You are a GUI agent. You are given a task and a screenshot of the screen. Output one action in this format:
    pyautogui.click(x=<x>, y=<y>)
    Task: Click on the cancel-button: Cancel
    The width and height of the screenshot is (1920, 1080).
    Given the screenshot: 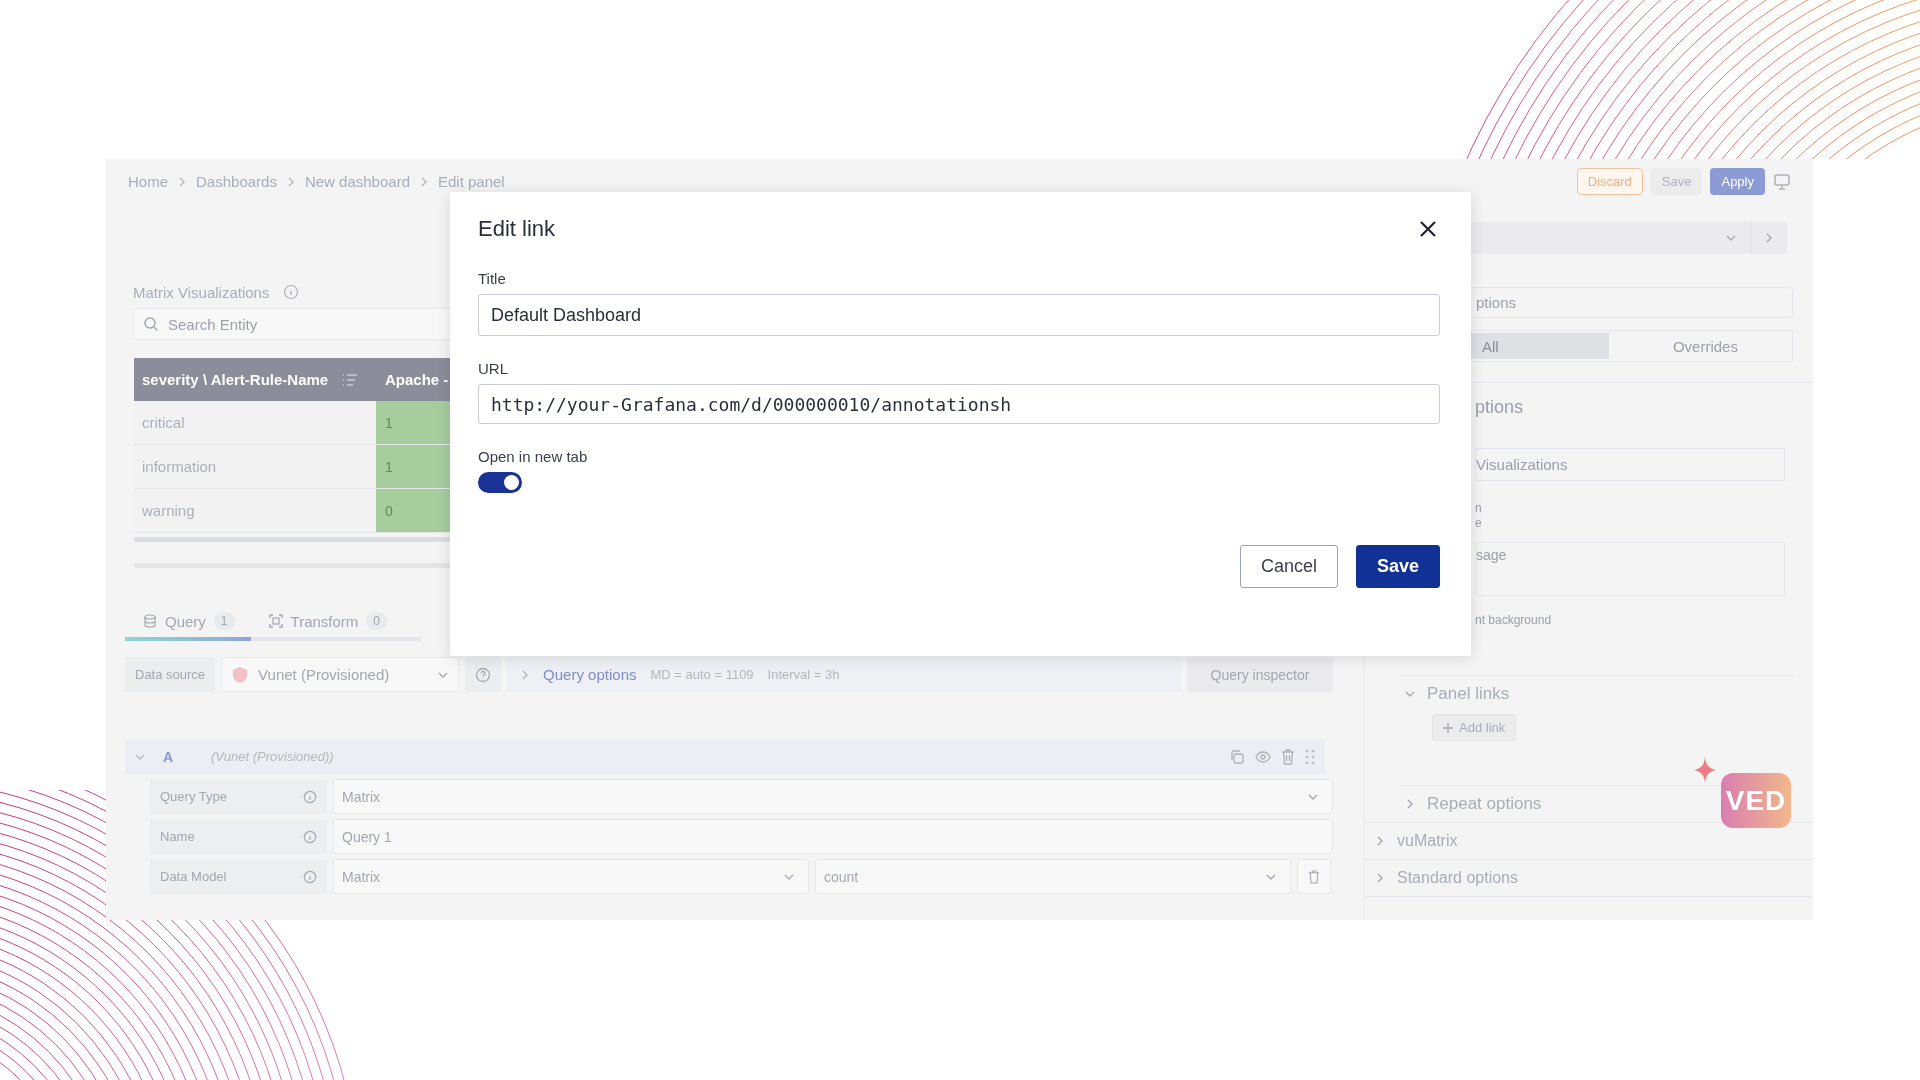 What is the action you would take?
    pyautogui.click(x=1288, y=566)
    